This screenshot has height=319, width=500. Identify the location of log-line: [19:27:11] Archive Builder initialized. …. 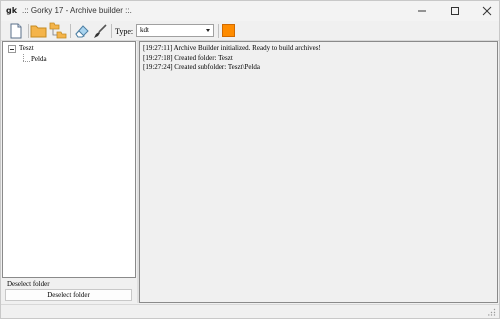
(232, 48).